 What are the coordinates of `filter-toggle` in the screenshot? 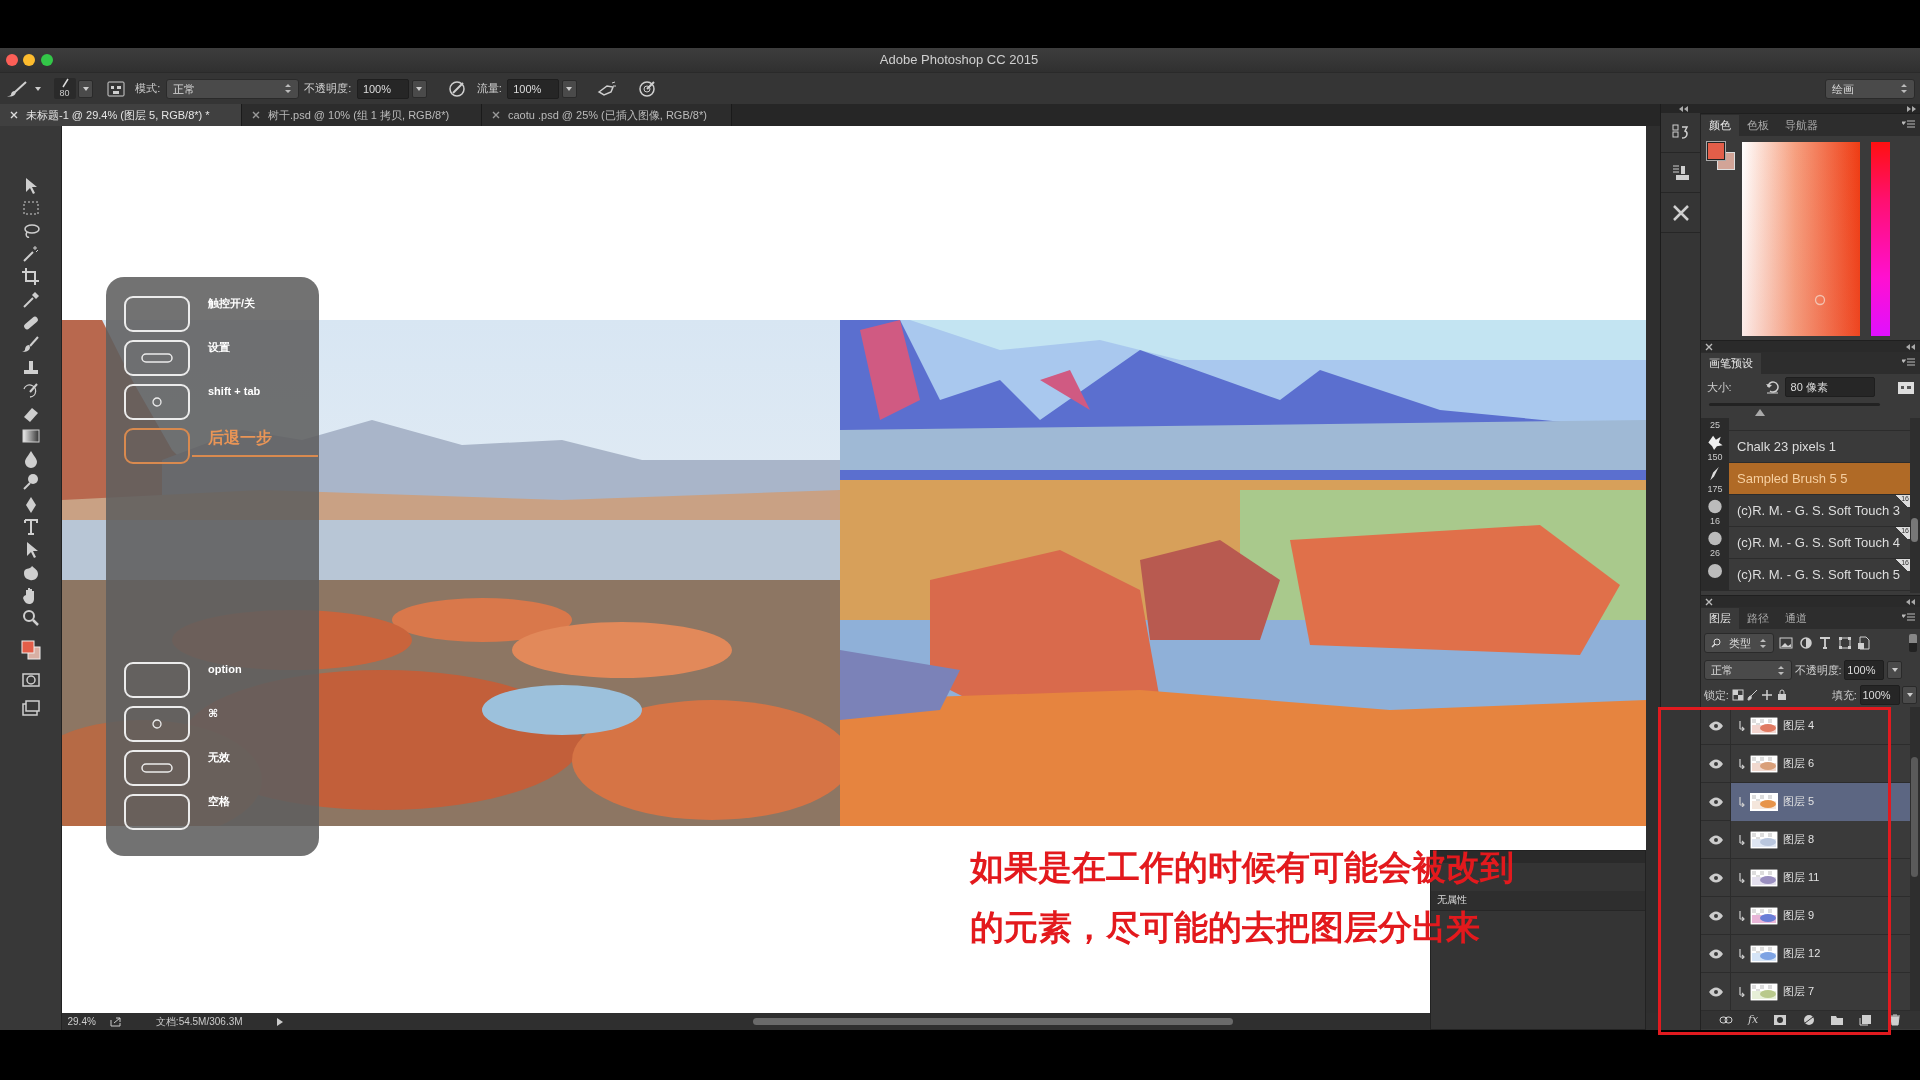 It's located at (1913, 643).